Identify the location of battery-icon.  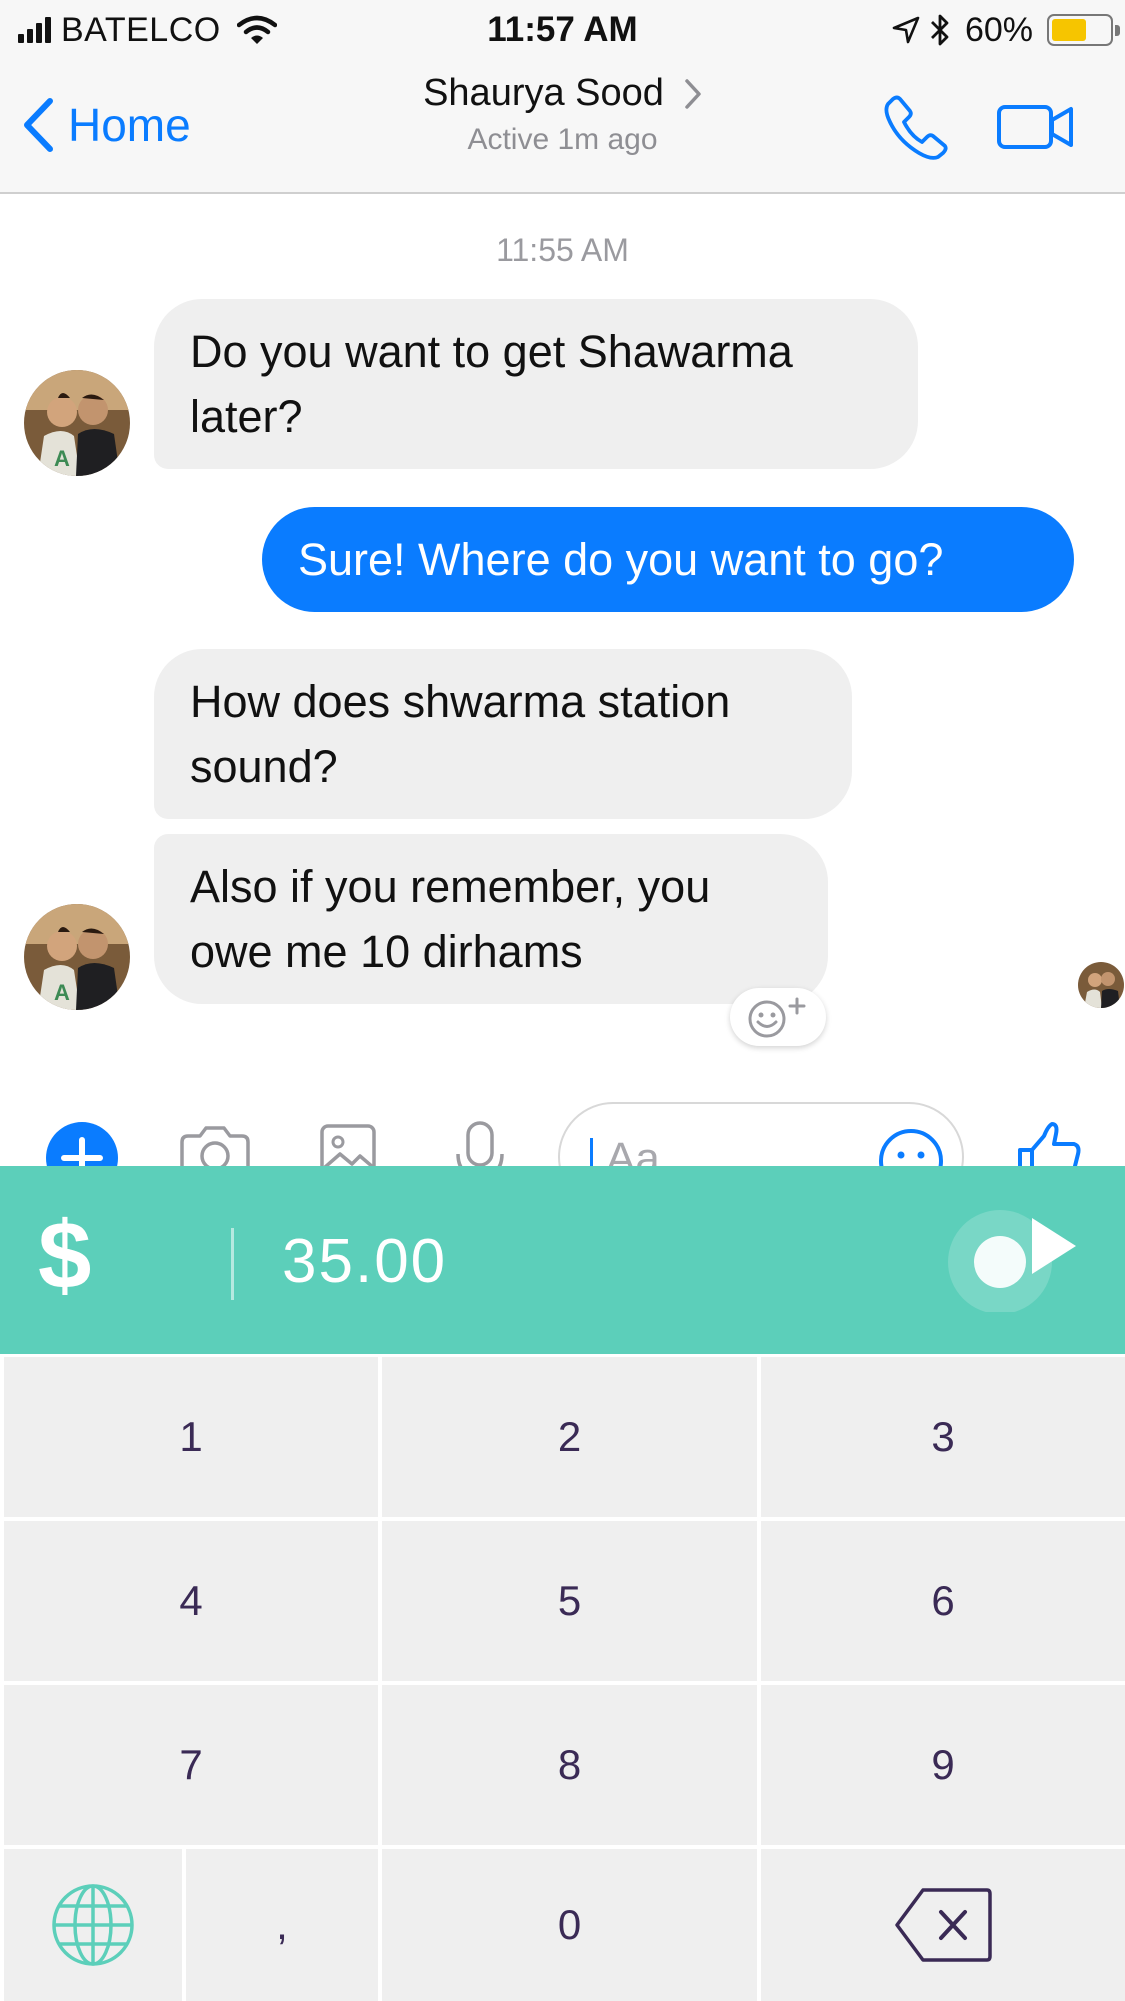
(1083, 30).